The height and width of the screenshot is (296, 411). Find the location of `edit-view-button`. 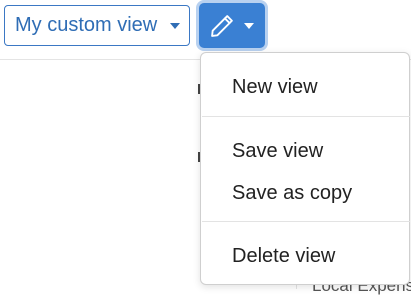

edit-view-button is located at coordinates (232, 25).